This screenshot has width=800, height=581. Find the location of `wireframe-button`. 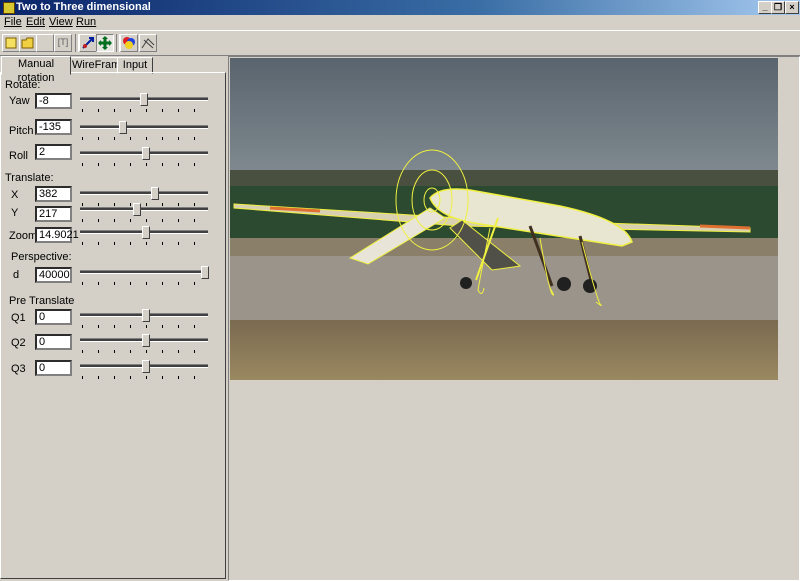

wireframe-button is located at coordinates (148, 43).